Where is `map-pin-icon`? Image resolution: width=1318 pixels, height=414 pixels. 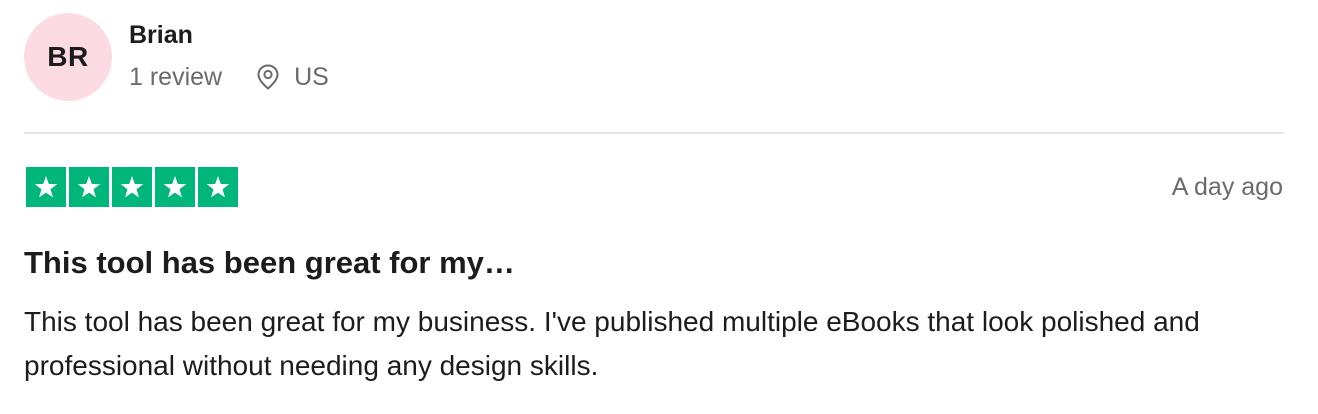 map-pin-icon is located at coordinates (268, 77).